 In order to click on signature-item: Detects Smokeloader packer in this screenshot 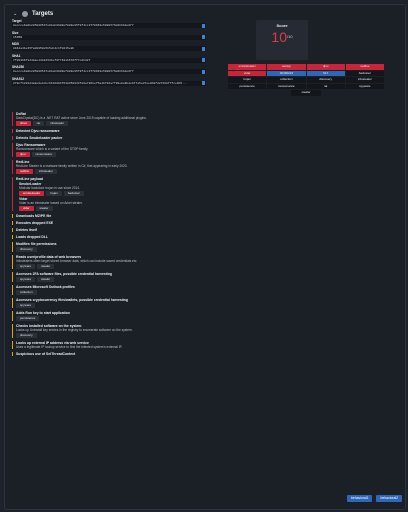, I will do `click(202, 138)`.